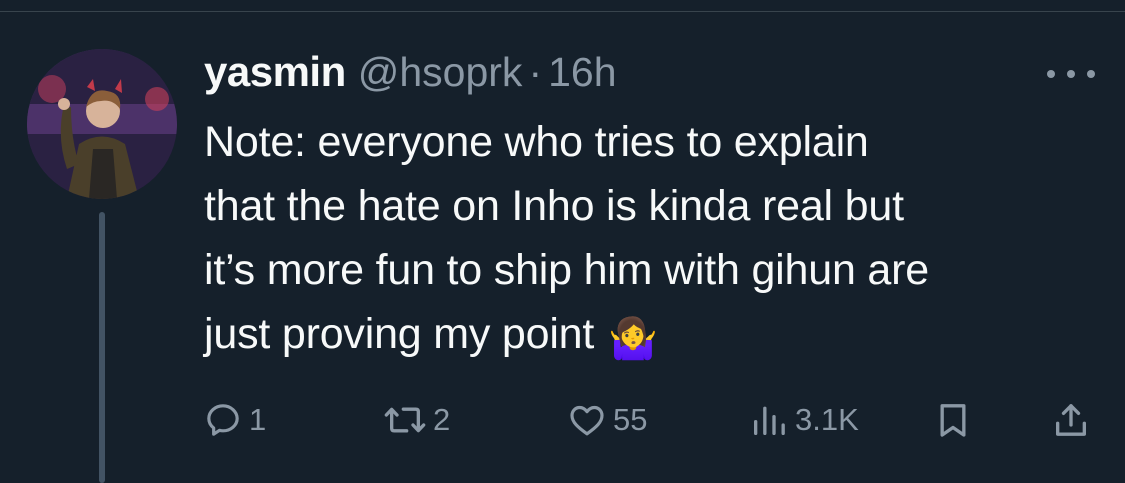 The image size is (1125, 483). I want to click on share-icon, so click(1071, 420).